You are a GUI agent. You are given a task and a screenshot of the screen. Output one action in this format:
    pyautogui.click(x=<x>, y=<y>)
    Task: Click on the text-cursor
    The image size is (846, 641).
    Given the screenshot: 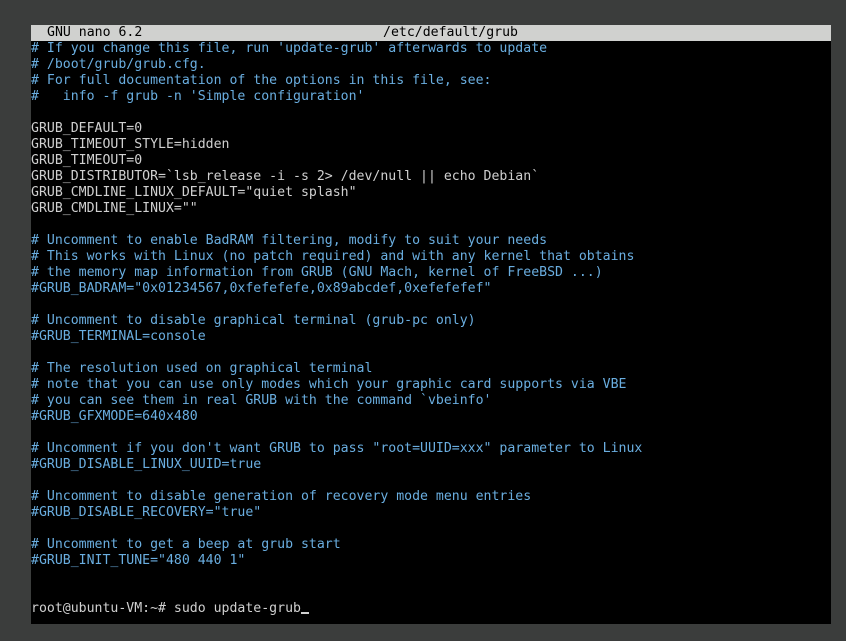 What is the action you would take?
    pyautogui.click(x=304, y=613)
    